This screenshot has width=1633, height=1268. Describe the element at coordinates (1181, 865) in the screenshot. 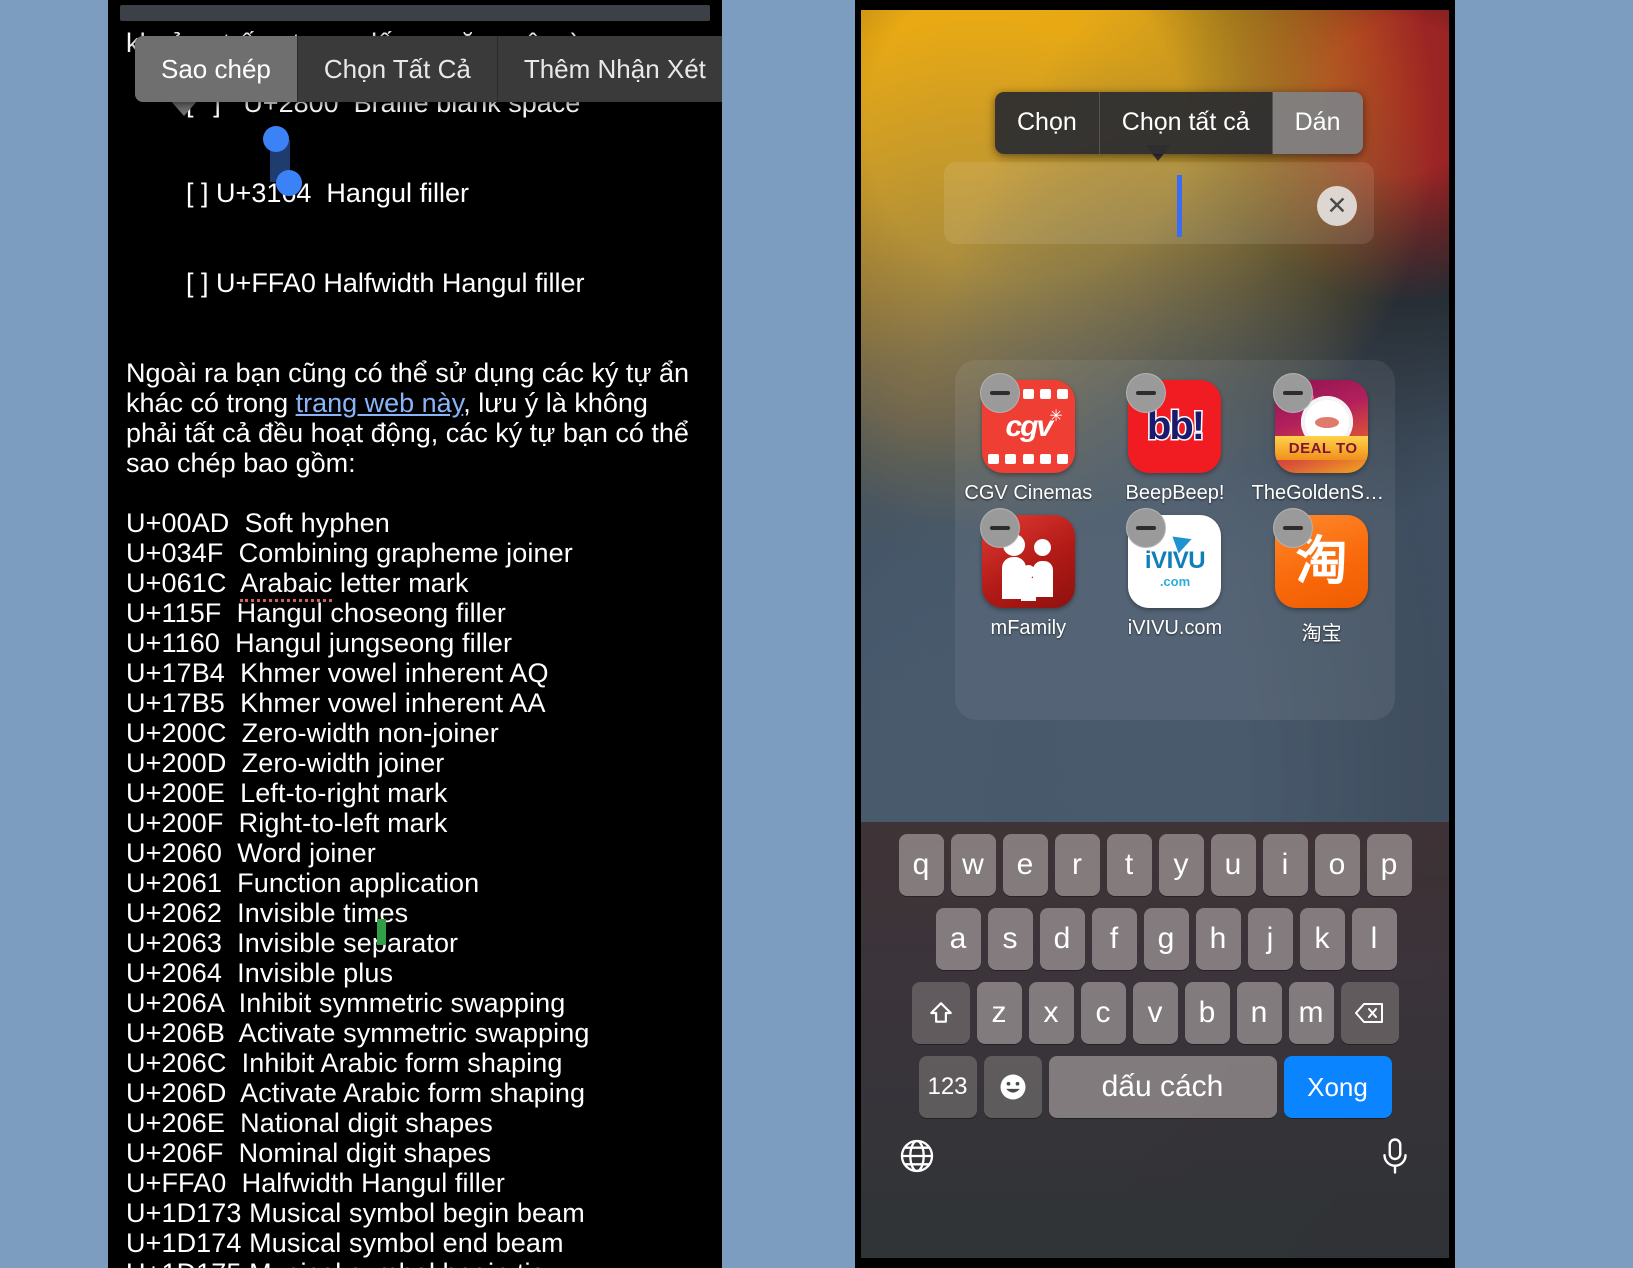

I see `key-y: y` at that location.